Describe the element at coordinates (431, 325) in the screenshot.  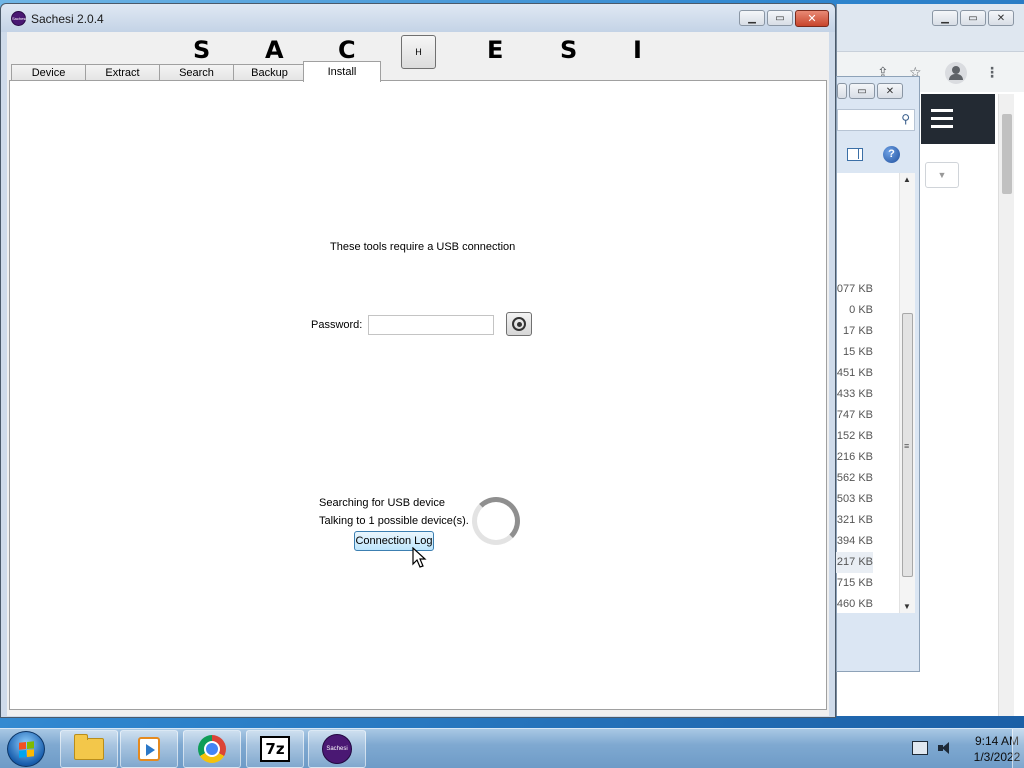
I see `password-field` at that location.